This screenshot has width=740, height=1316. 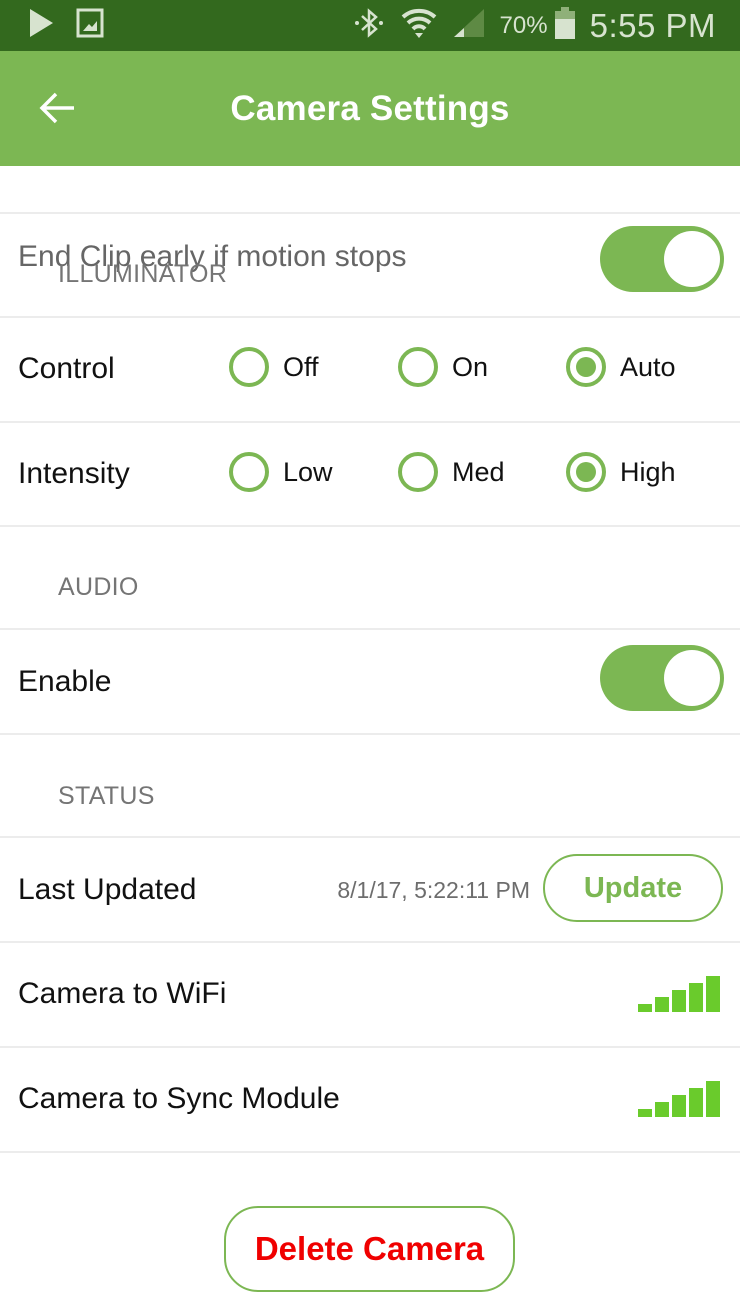 What do you see at coordinates (301, 366) in the screenshot?
I see `radio-label: Off` at bounding box center [301, 366].